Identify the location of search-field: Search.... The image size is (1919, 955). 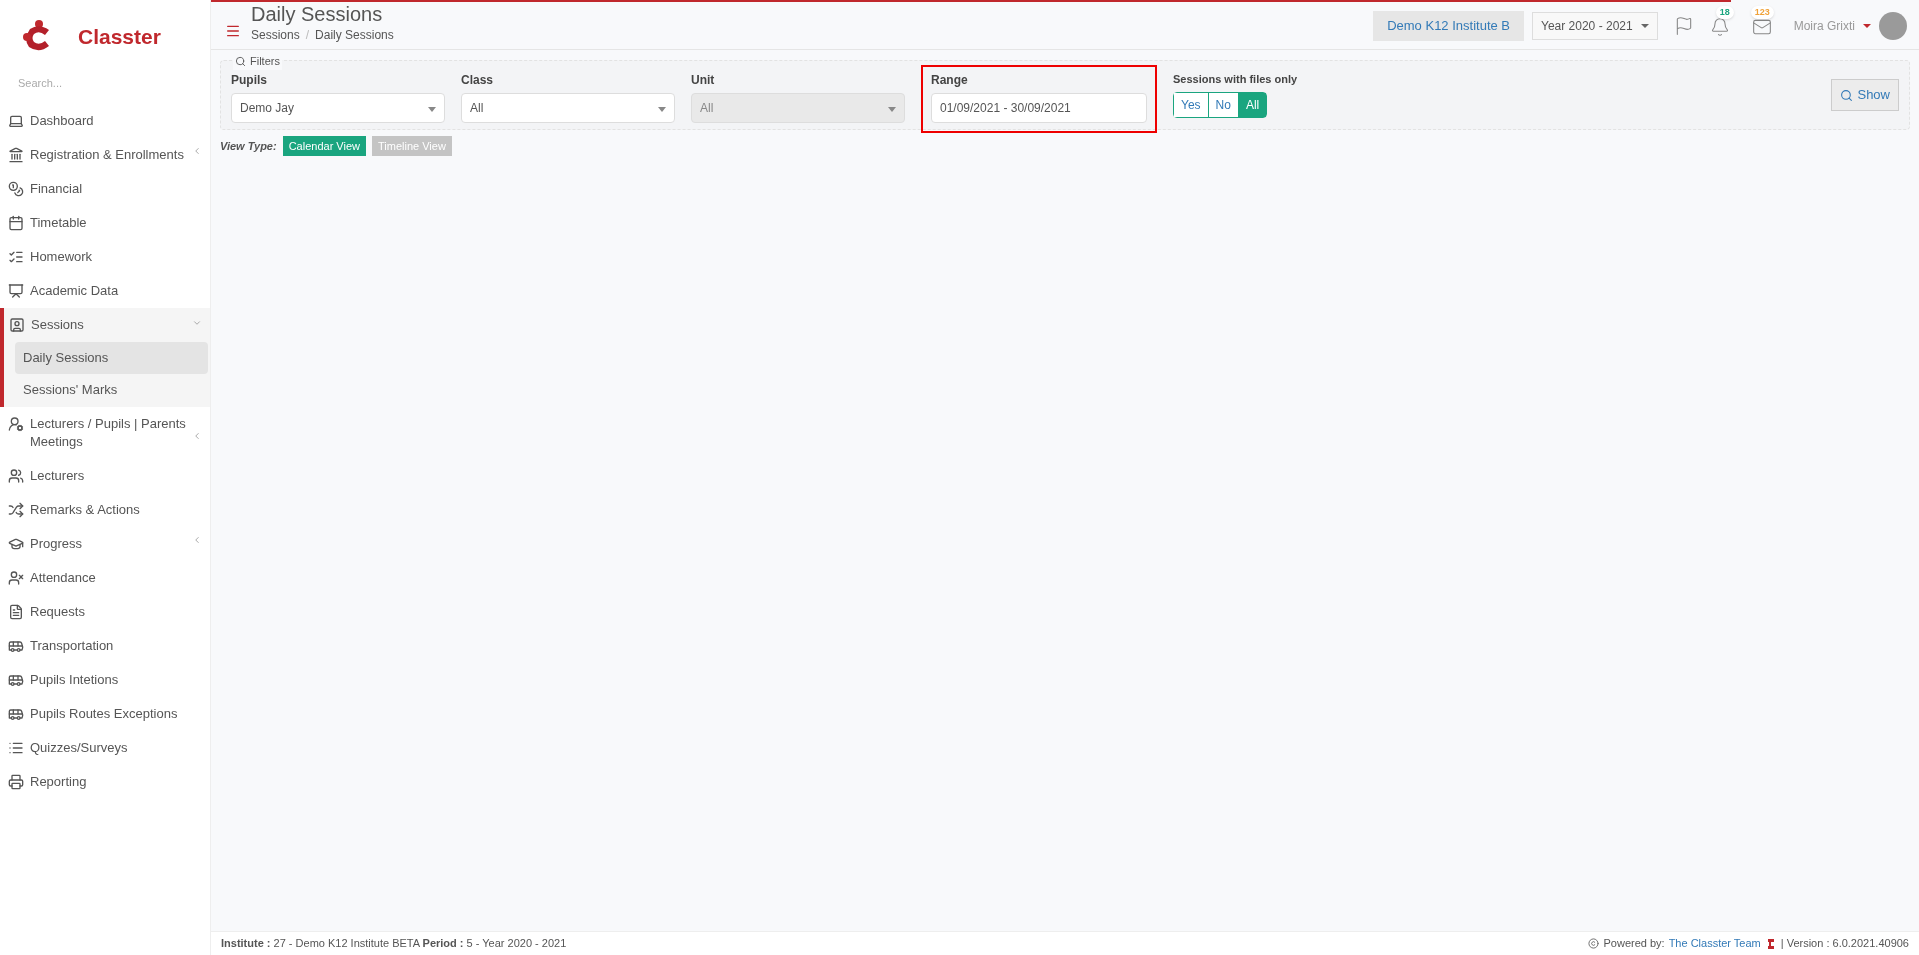
(105, 83).